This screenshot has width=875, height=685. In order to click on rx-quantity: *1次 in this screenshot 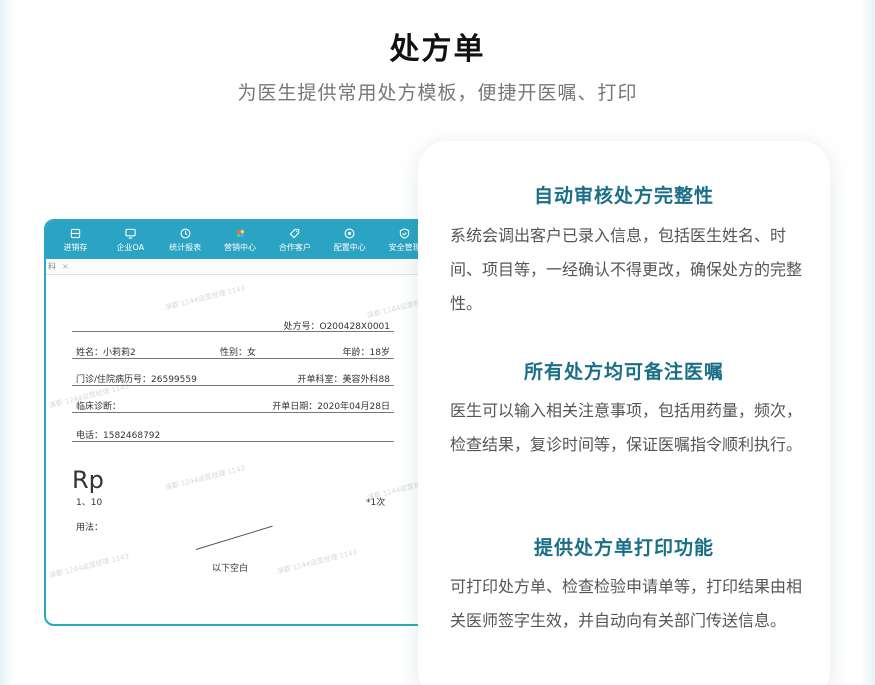, I will do `click(376, 503)`.